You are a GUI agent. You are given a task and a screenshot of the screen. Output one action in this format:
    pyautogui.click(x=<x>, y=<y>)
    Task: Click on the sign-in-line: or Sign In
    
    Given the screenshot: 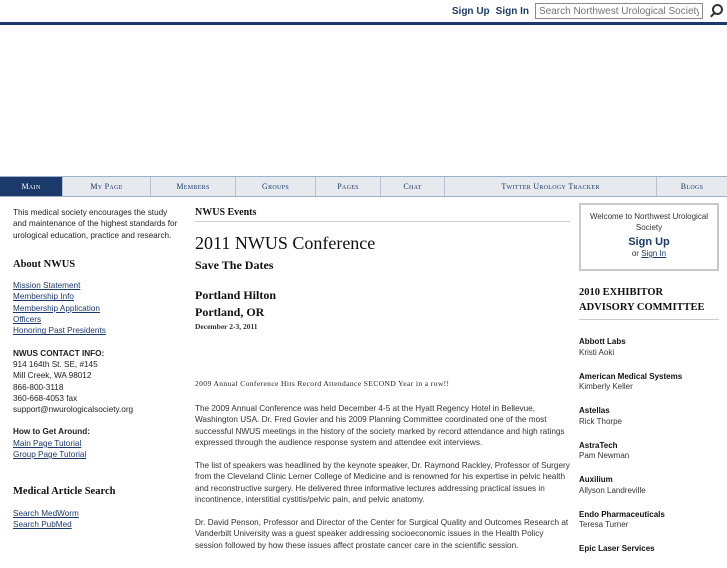 What is the action you would take?
    pyautogui.click(x=649, y=253)
    